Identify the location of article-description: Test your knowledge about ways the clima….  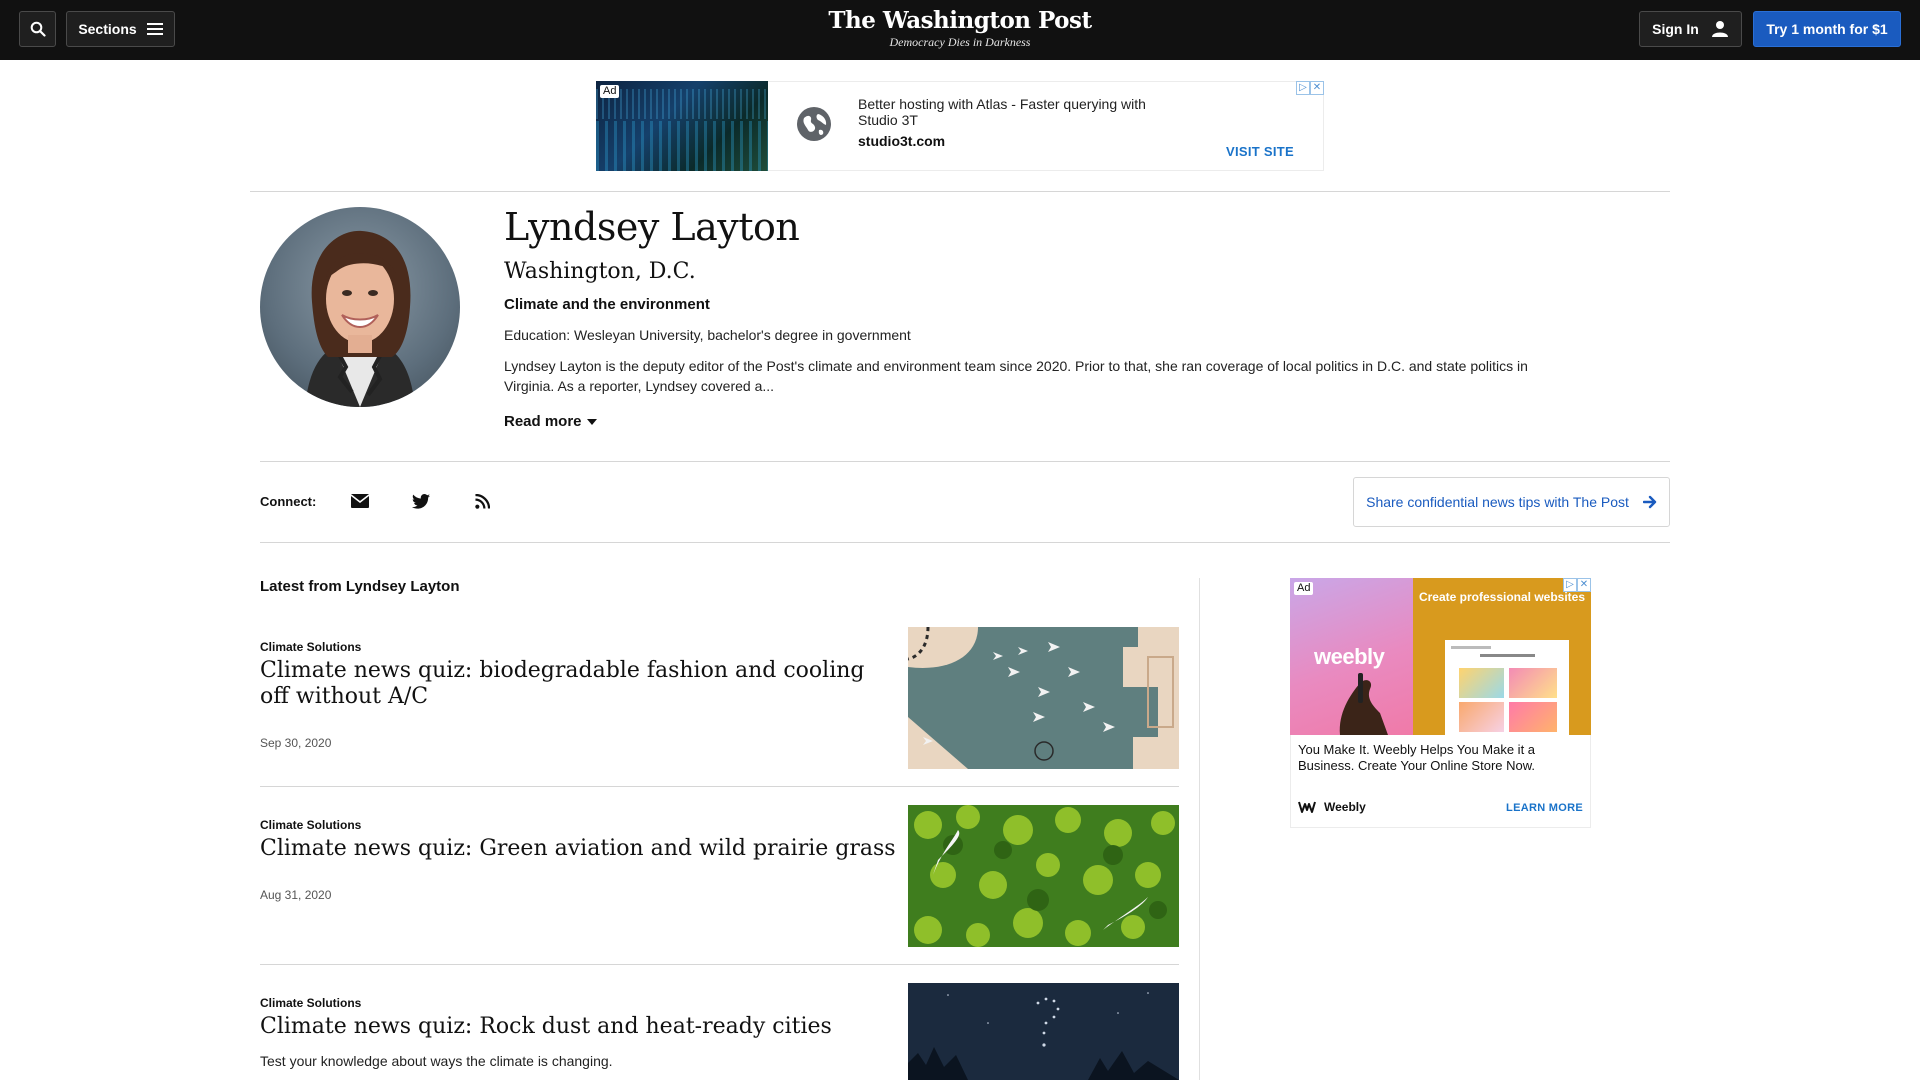
(436, 1061).